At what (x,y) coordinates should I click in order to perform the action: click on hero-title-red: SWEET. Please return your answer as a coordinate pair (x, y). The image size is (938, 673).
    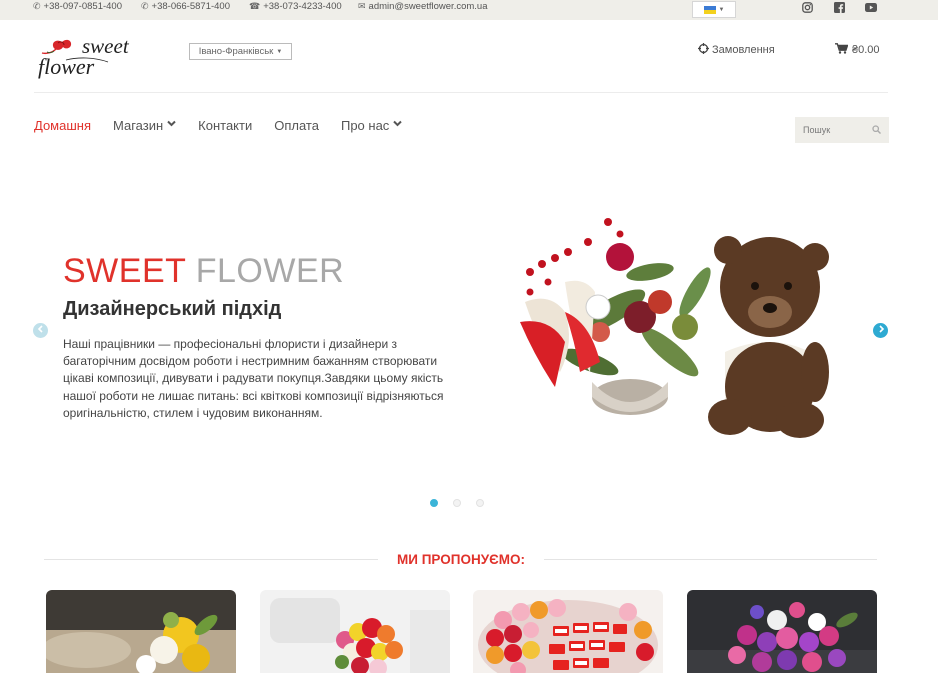
    Looking at the image, I should click on (124, 271).